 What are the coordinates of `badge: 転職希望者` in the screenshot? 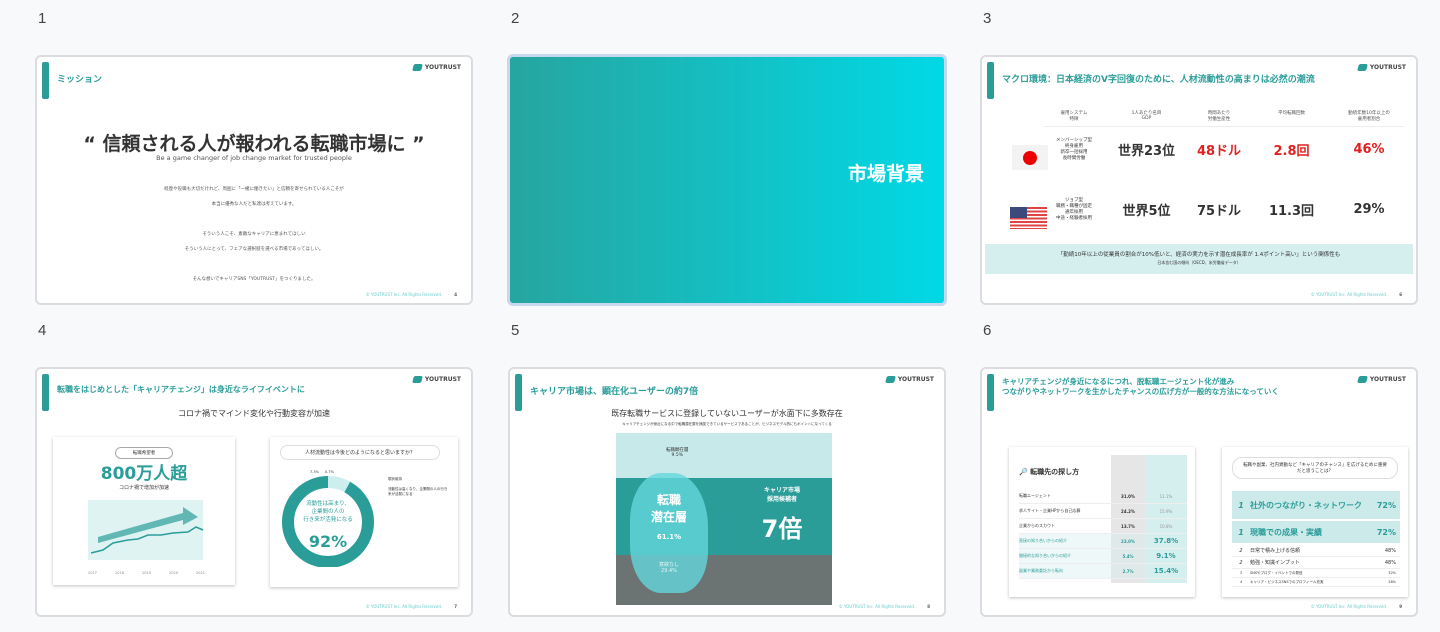 It's located at (144, 453).